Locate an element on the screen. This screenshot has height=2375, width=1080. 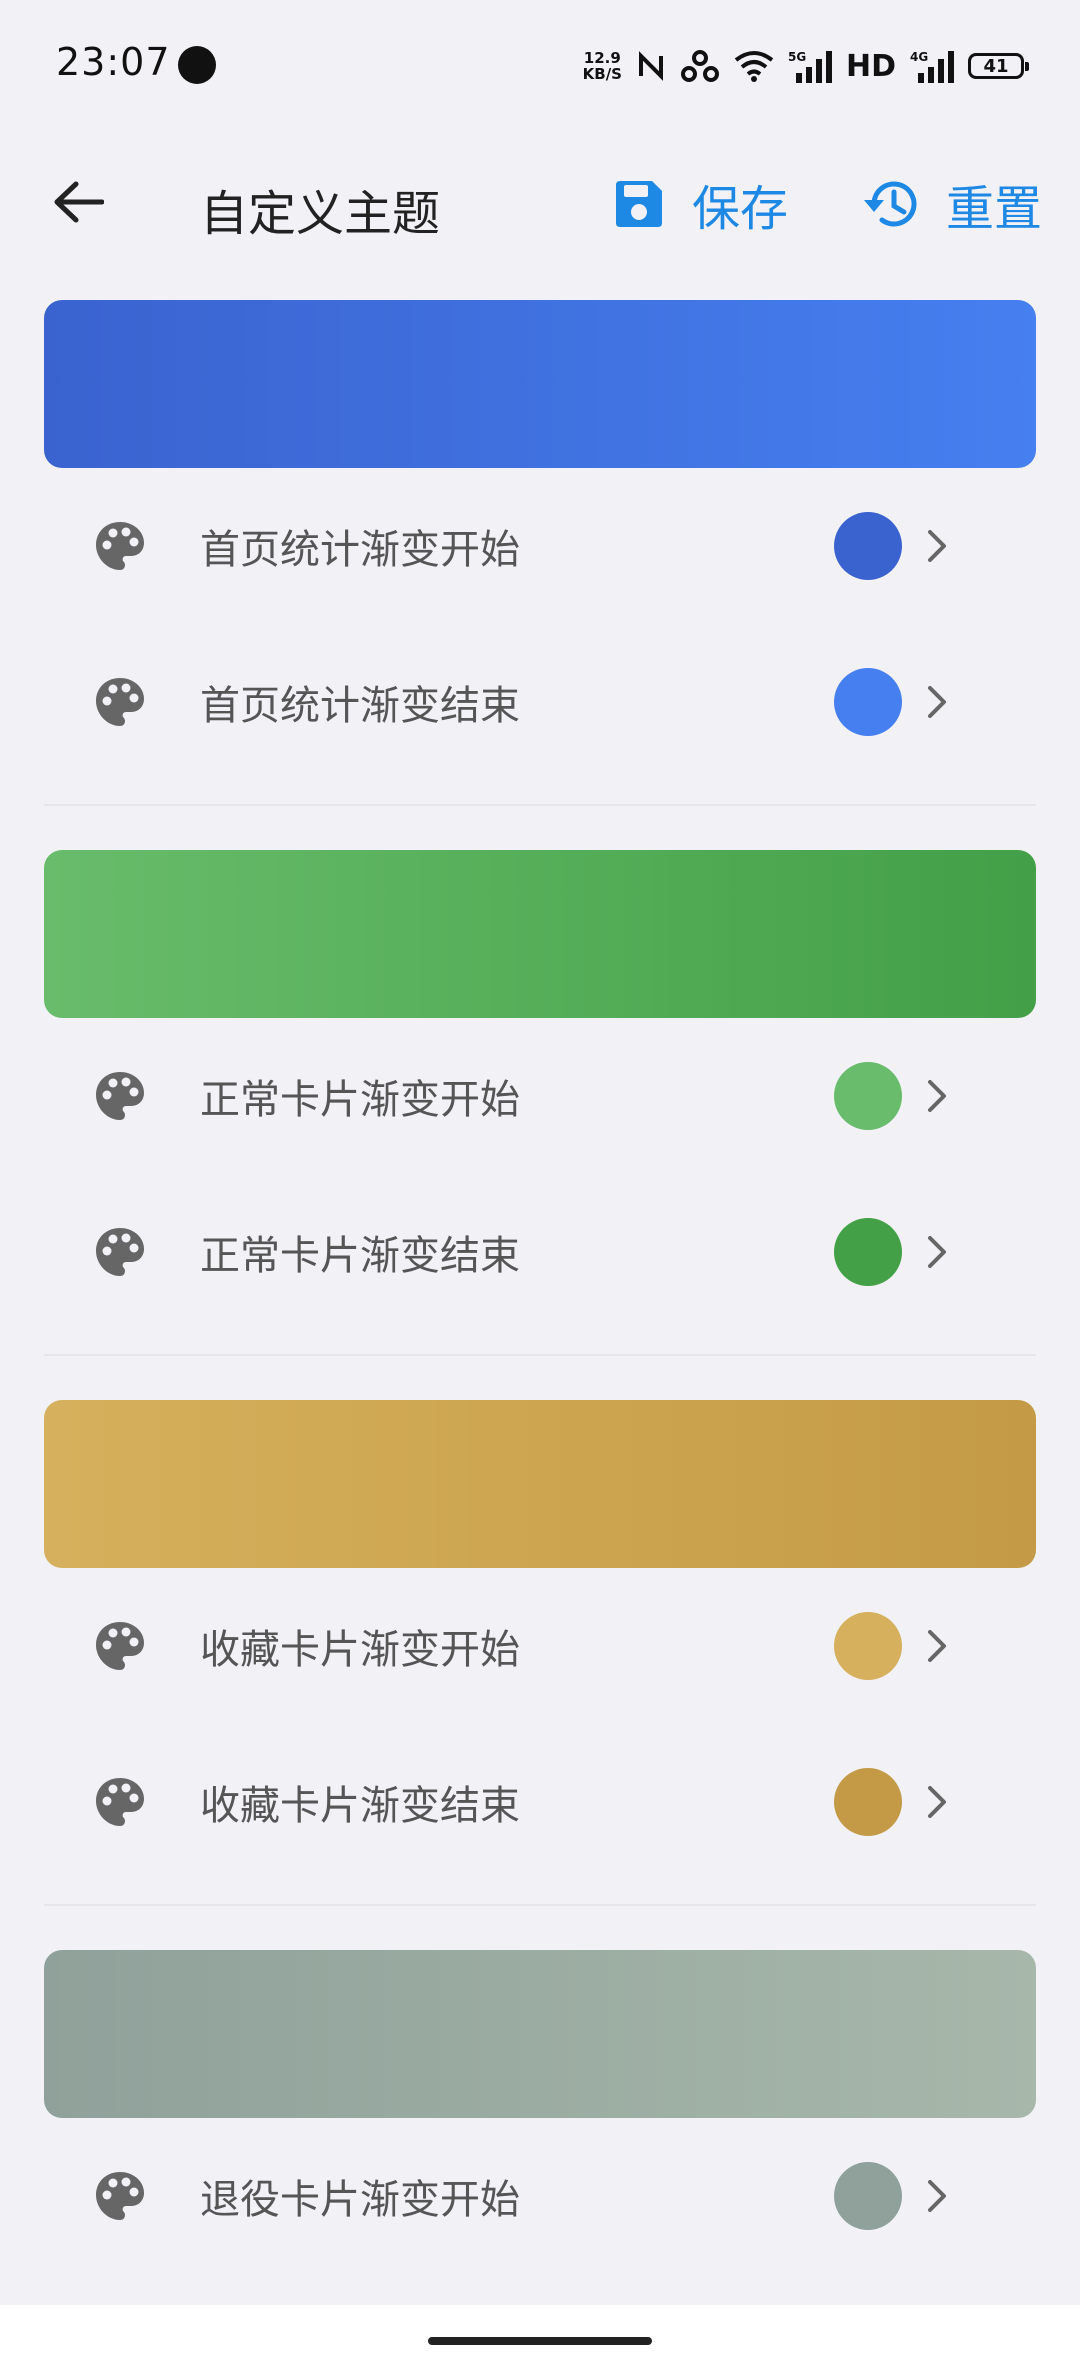
reset-label: 重置 is located at coordinates (994, 209).